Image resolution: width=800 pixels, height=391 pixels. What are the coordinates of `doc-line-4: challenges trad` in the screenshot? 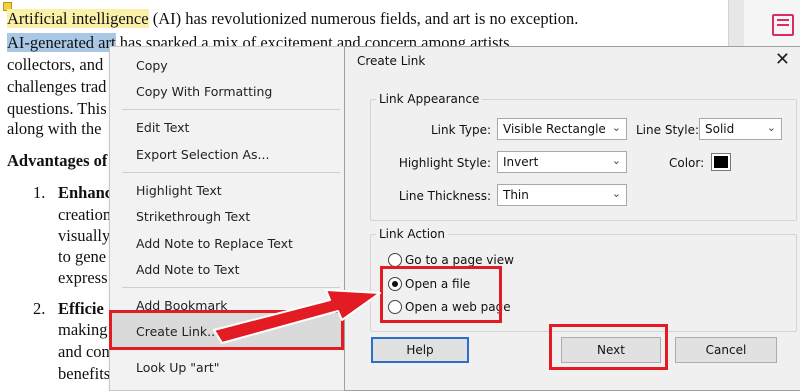 It's located at (57, 86).